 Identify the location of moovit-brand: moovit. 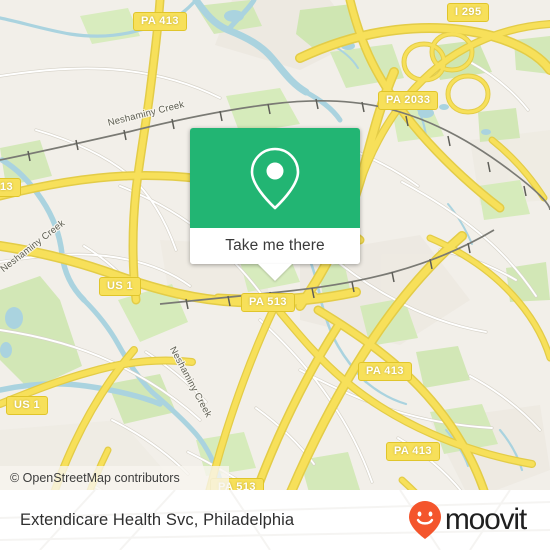
(467, 520).